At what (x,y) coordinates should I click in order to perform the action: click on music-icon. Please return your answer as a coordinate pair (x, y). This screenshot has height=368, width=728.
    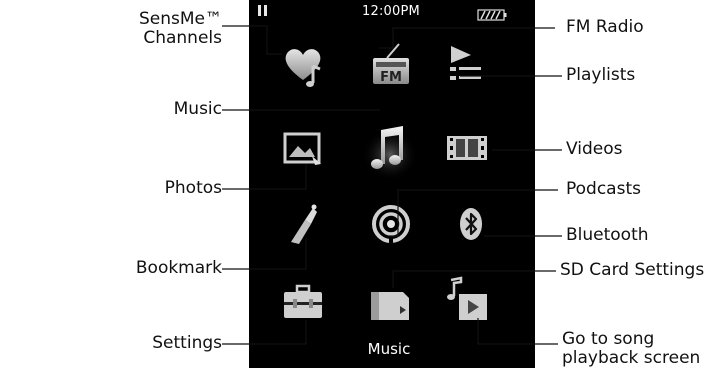
    Looking at the image, I should click on (390, 148).